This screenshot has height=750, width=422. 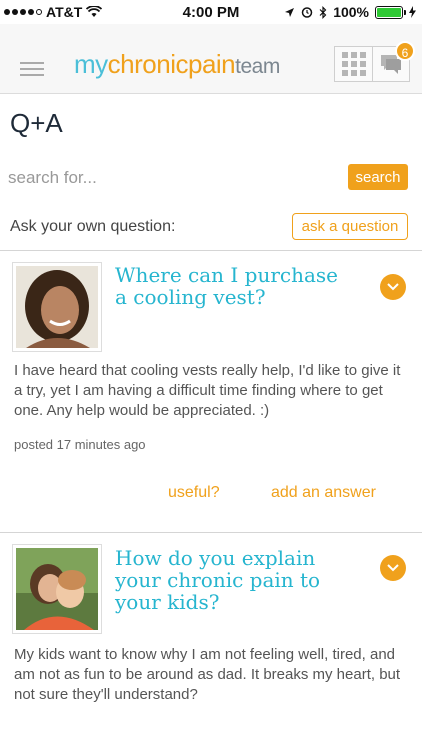 I want to click on battery-percent: 100%, so click(x=351, y=12).